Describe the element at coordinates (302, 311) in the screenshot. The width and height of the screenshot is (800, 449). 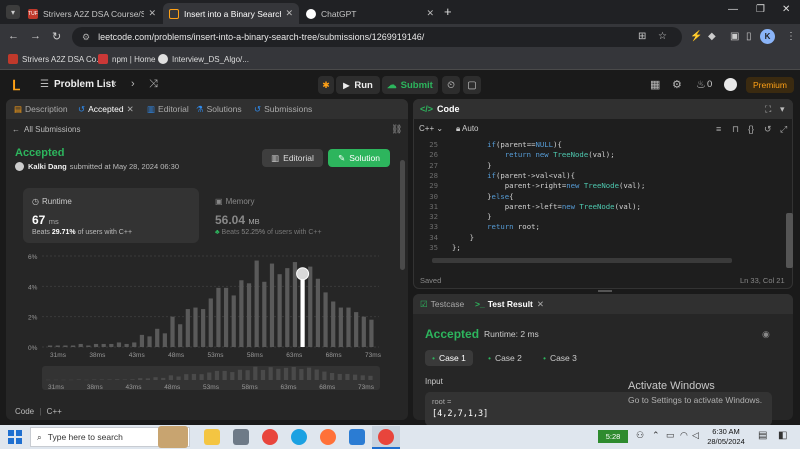
I see `chart-bar-current` at that location.